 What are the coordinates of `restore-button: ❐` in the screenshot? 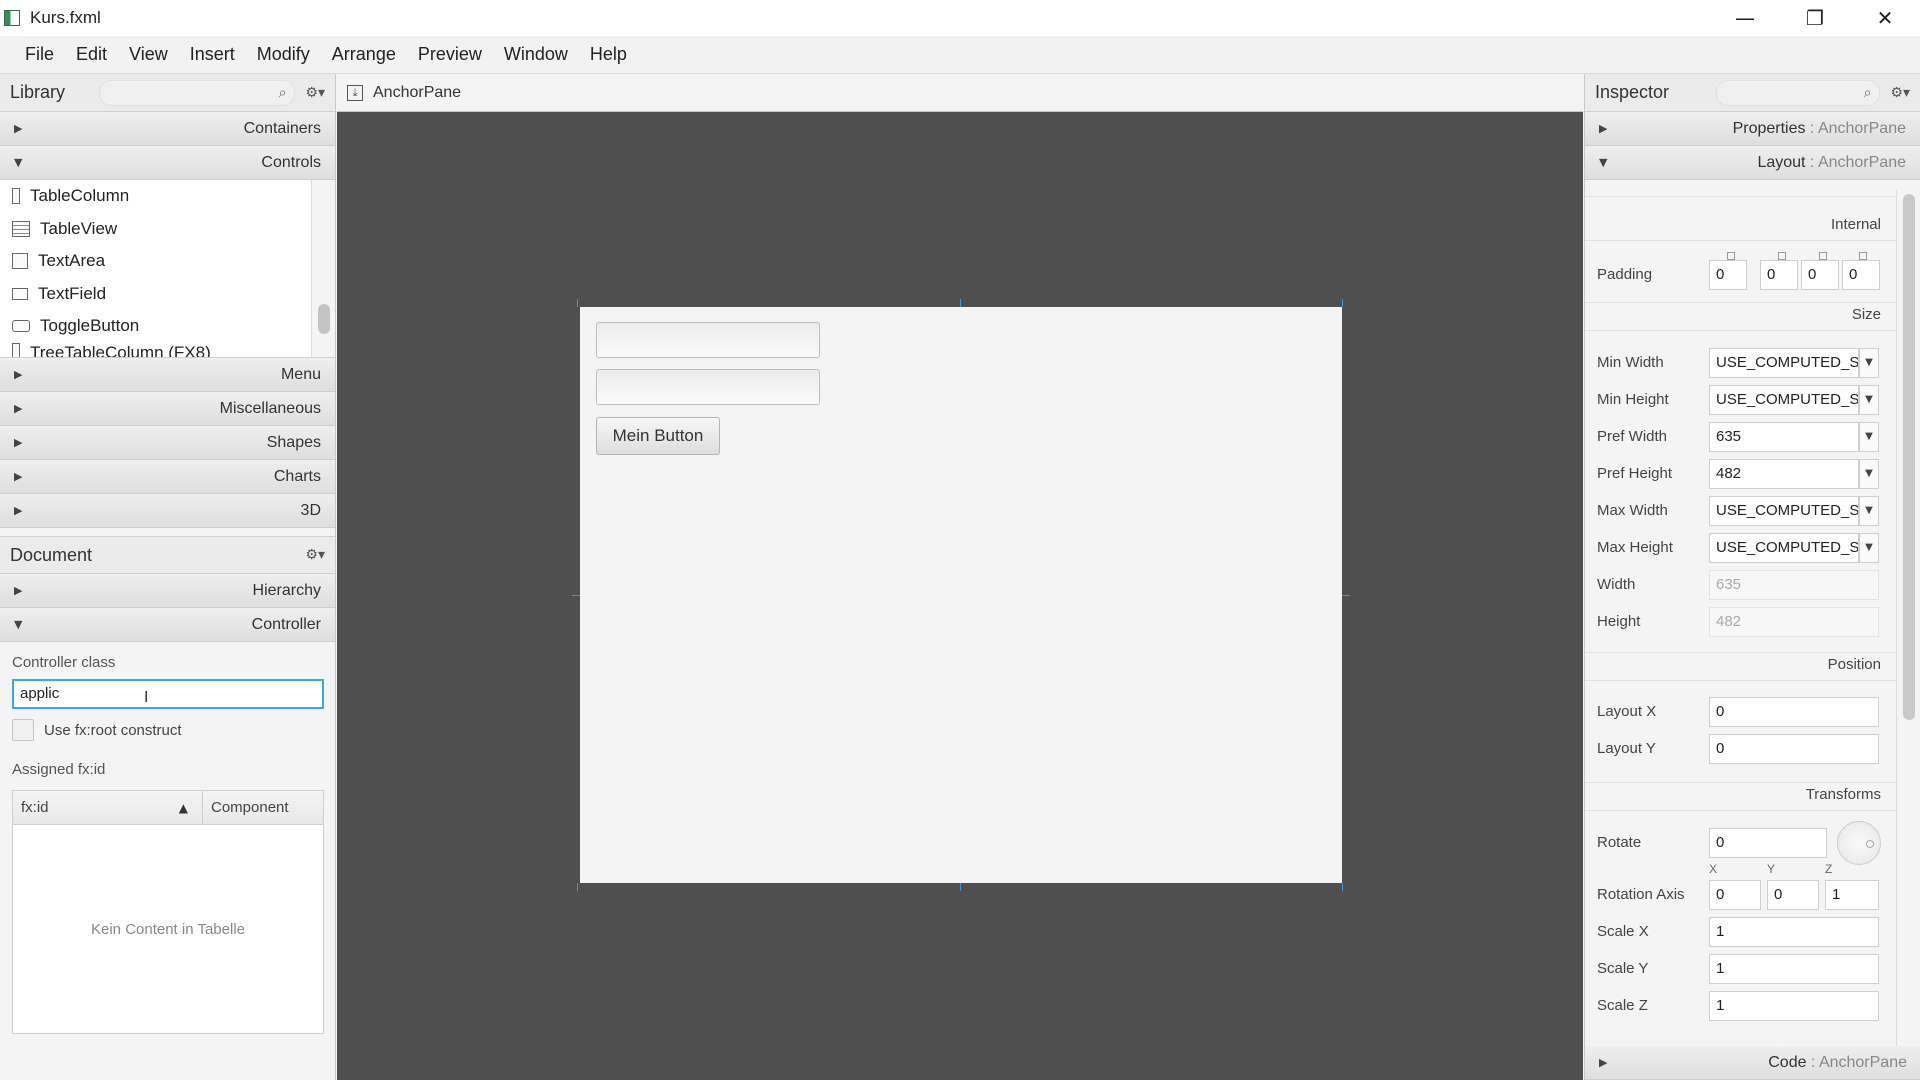 It's located at (1815, 18).